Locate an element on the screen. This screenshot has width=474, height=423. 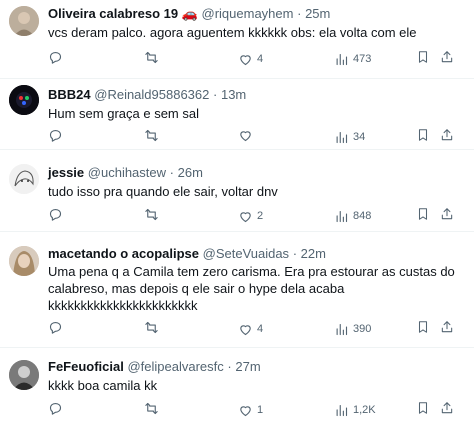
user-handle: @uchihastew is located at coordinates (127, 172).